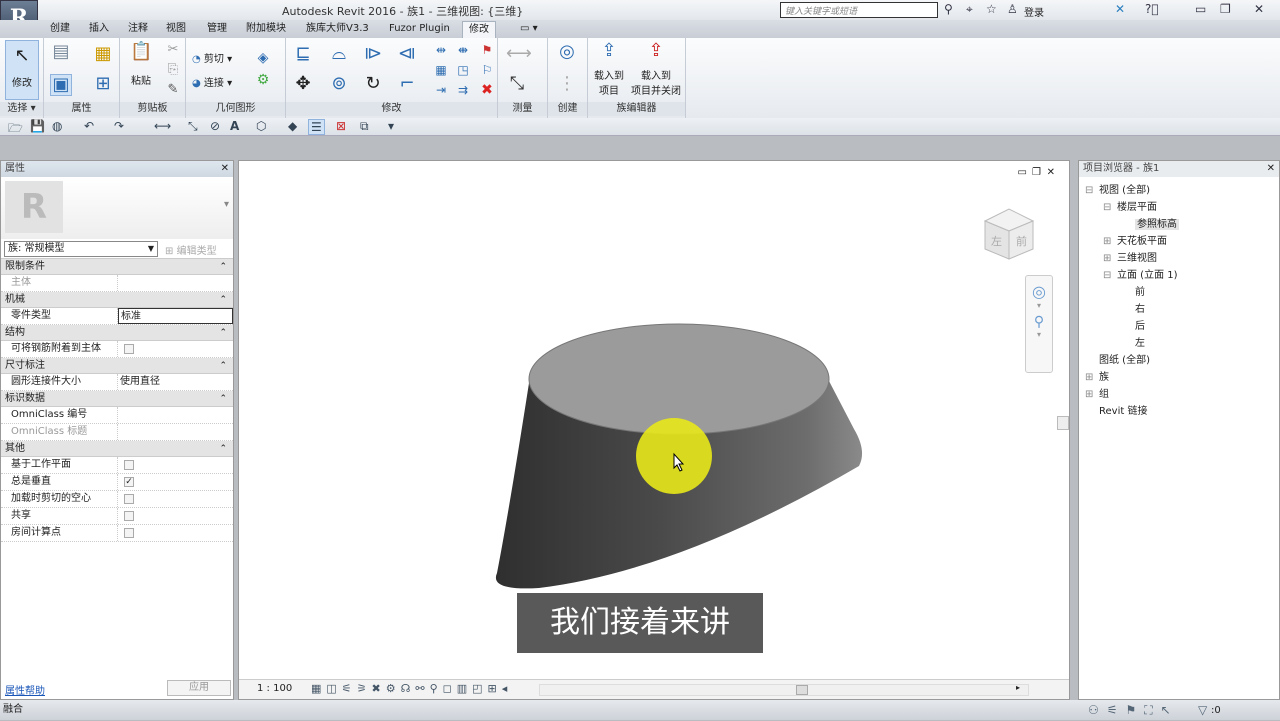  Describe the element at coordinates (1117, 358) in the screenshot. I see `browser-item: 图纸 (全部)` at that location.